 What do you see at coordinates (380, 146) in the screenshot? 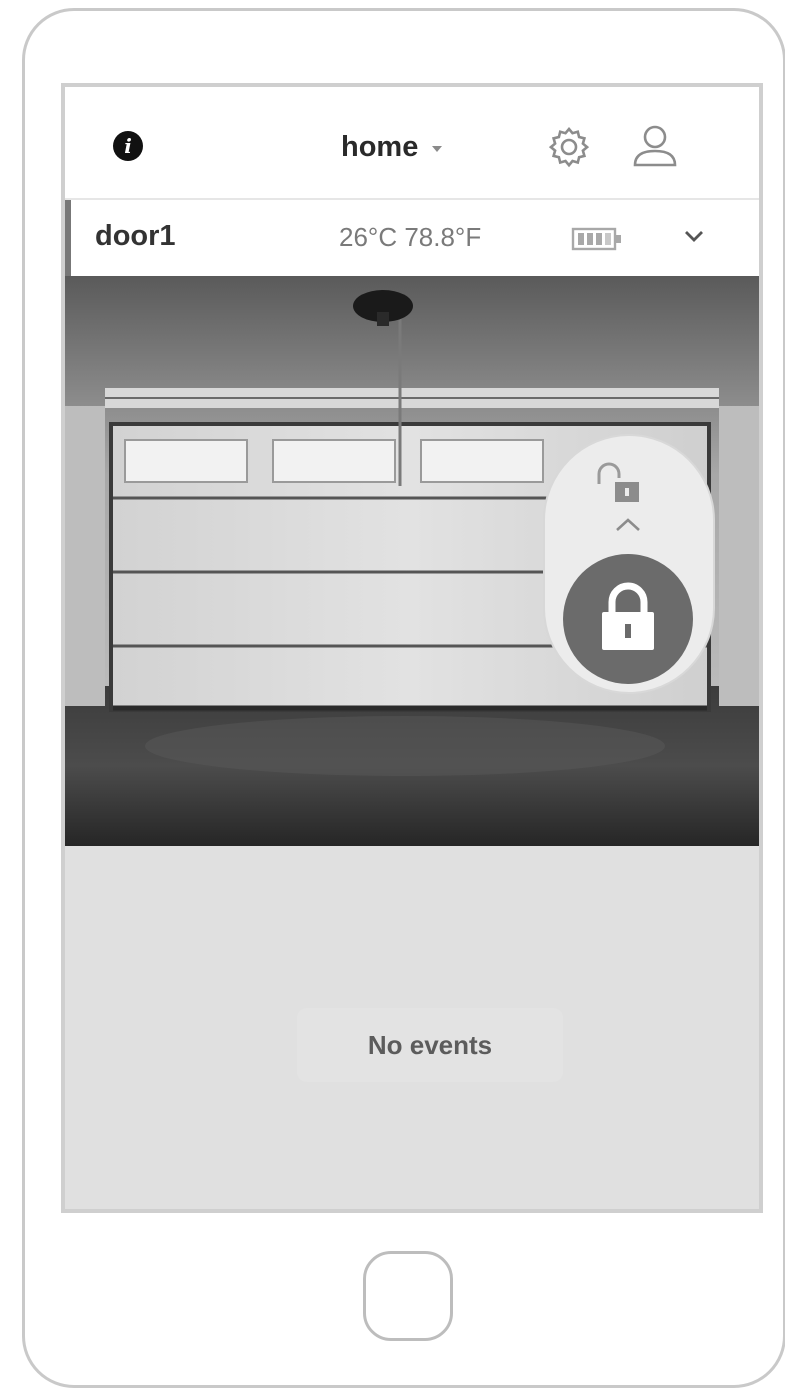
I see `location-label: home` at bounding box center [380, 146].